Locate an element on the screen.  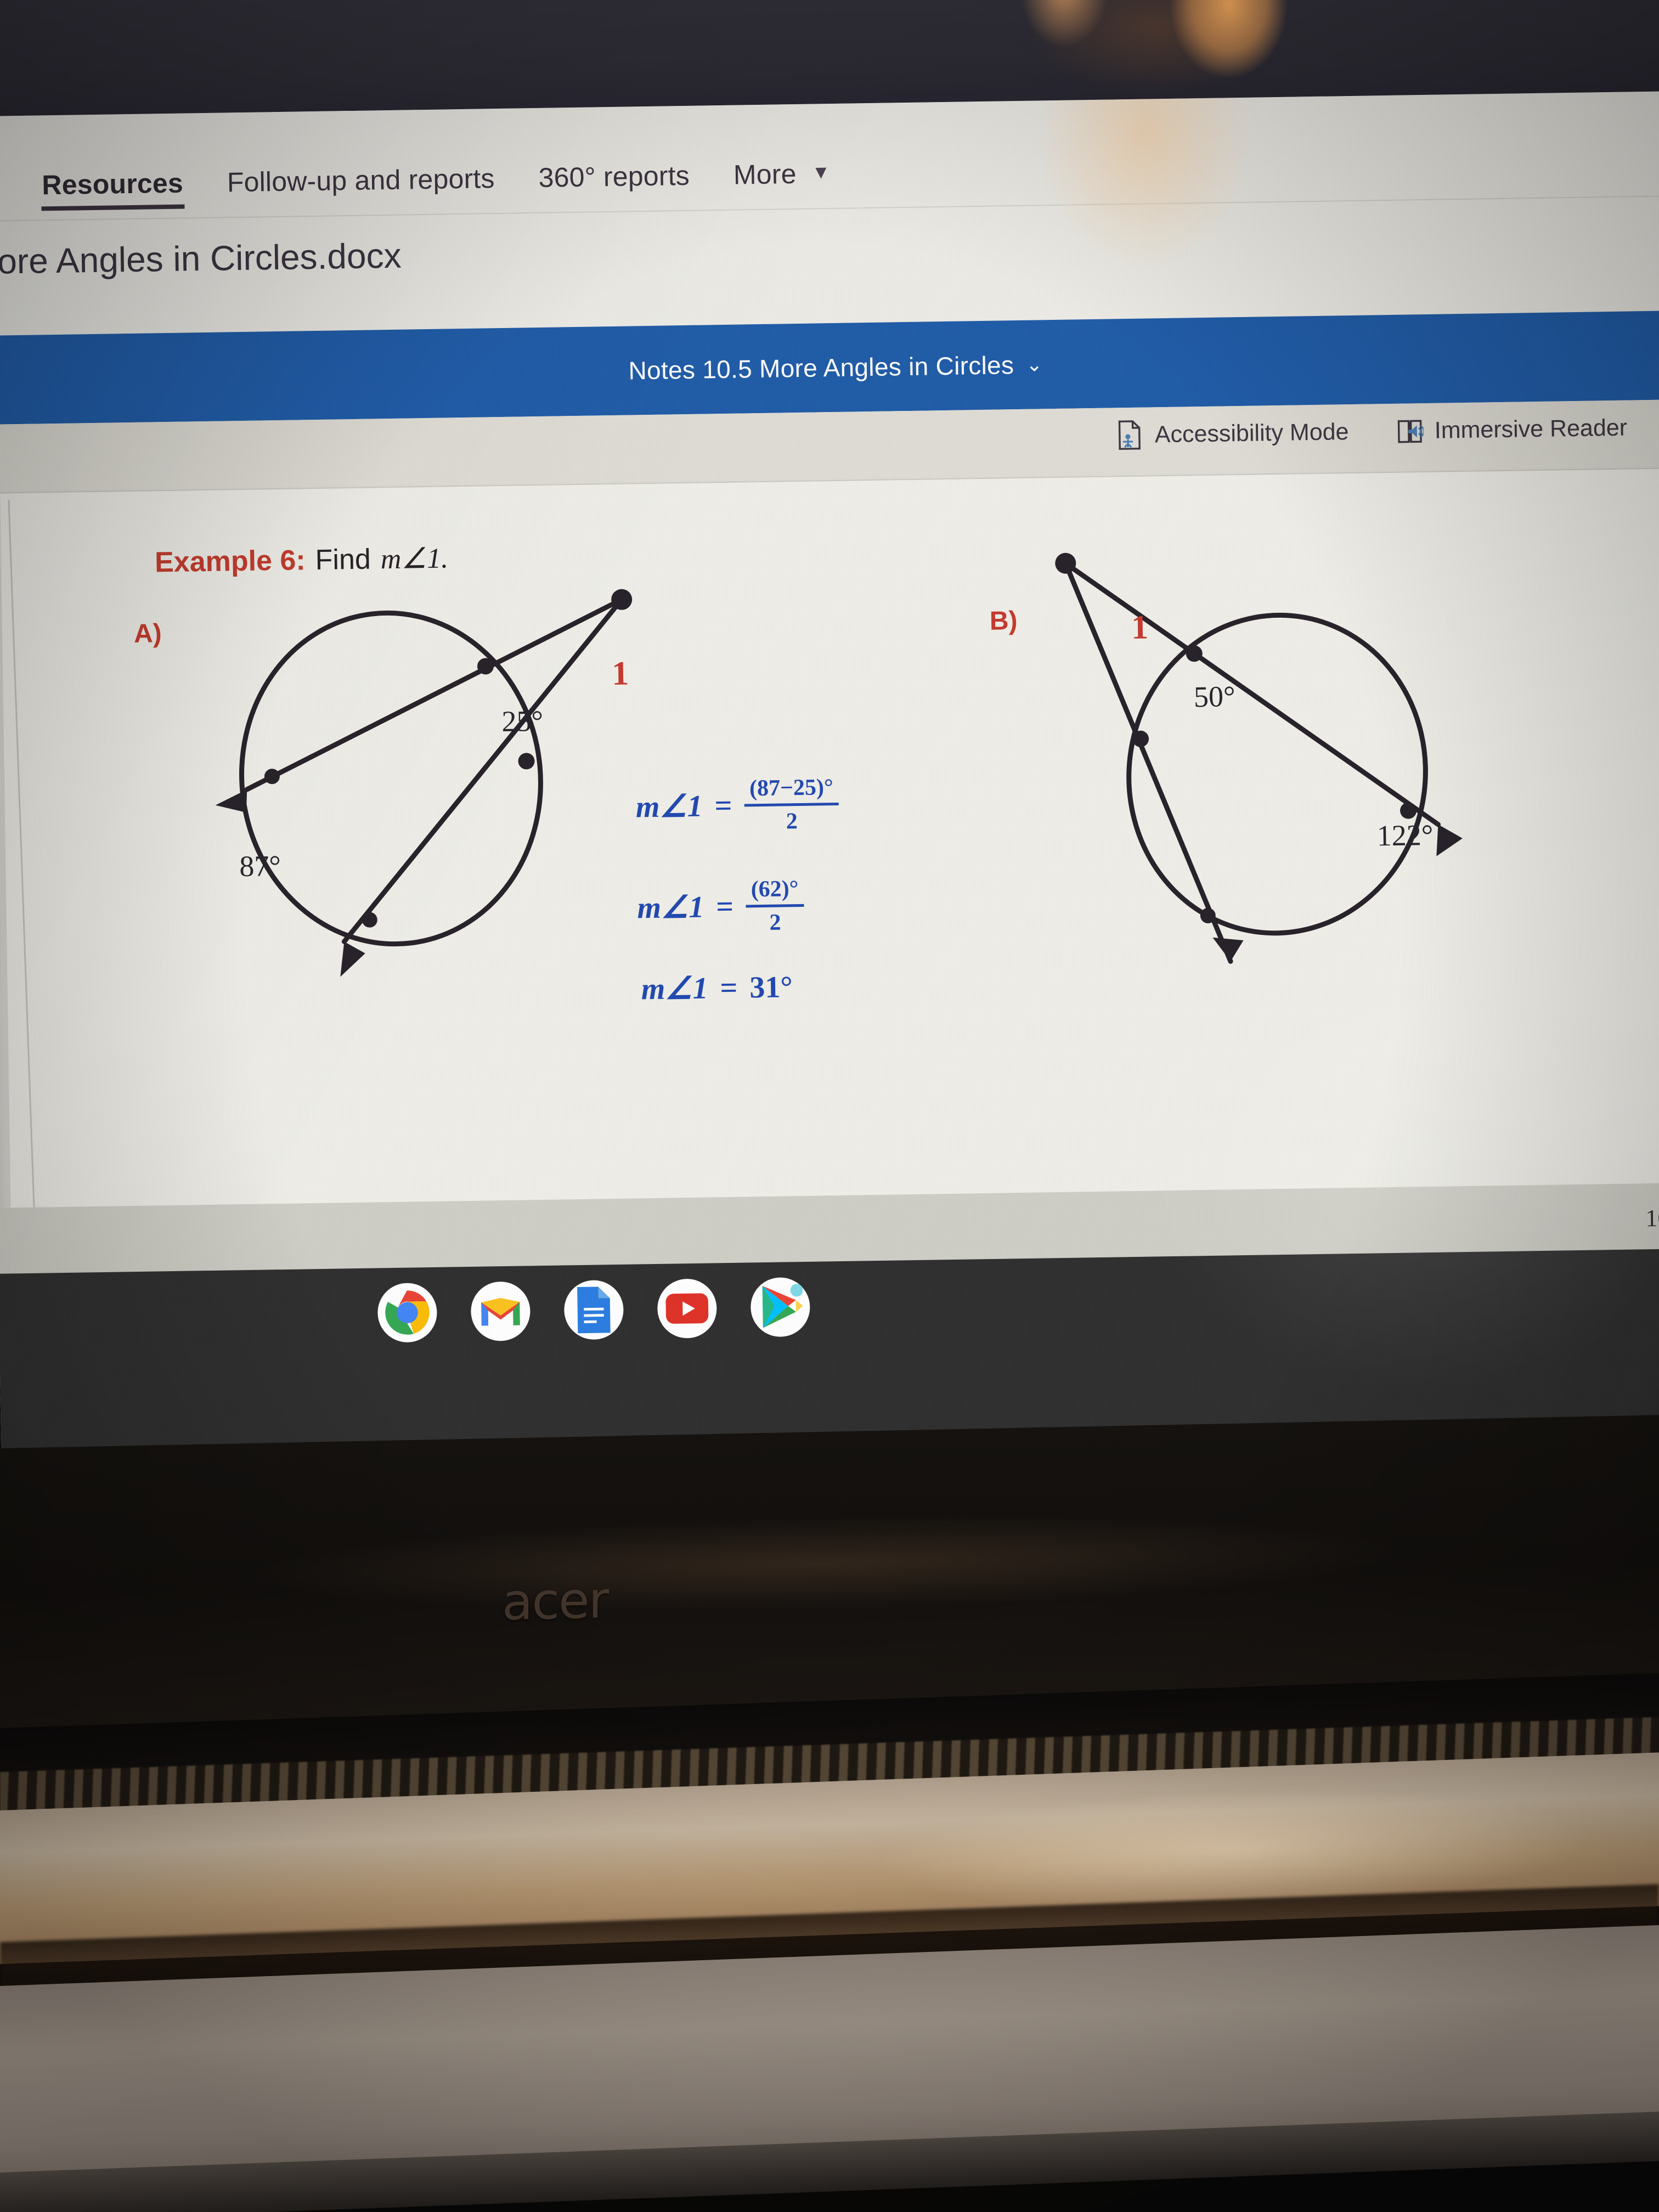
book-speaker-icon is located at coordinates (1410, 431).